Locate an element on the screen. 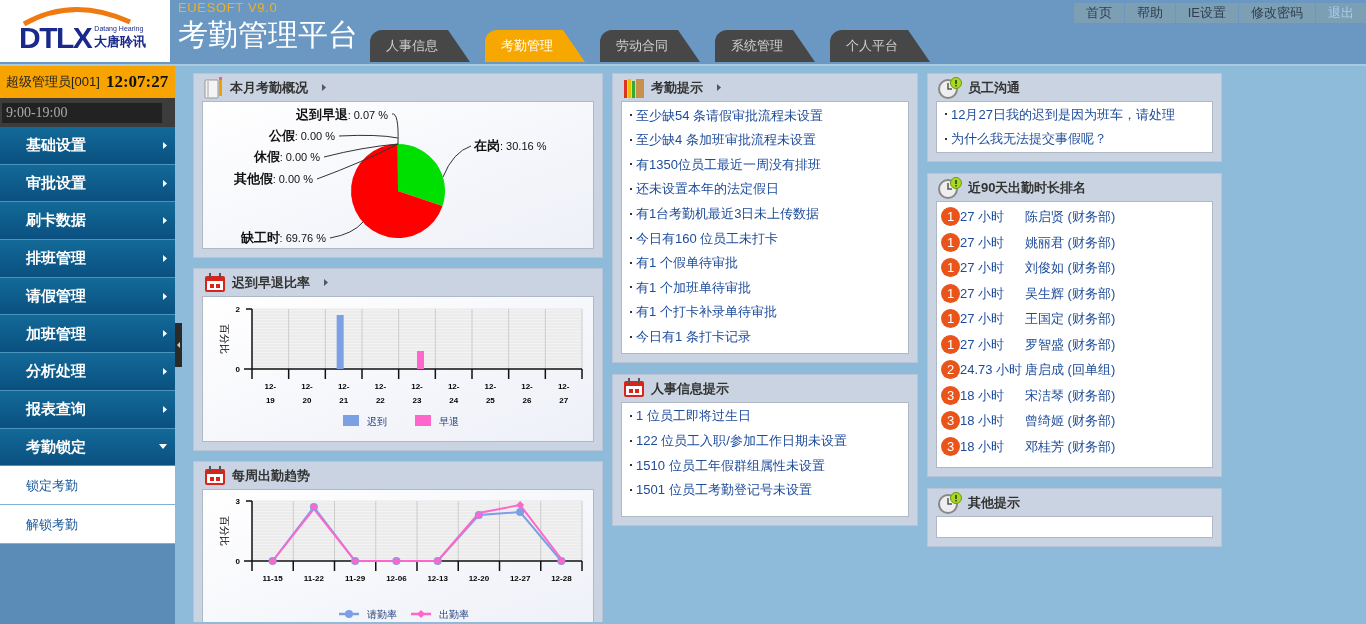  menu-label: 考勤锁定 is located at coordinates (56, 446).